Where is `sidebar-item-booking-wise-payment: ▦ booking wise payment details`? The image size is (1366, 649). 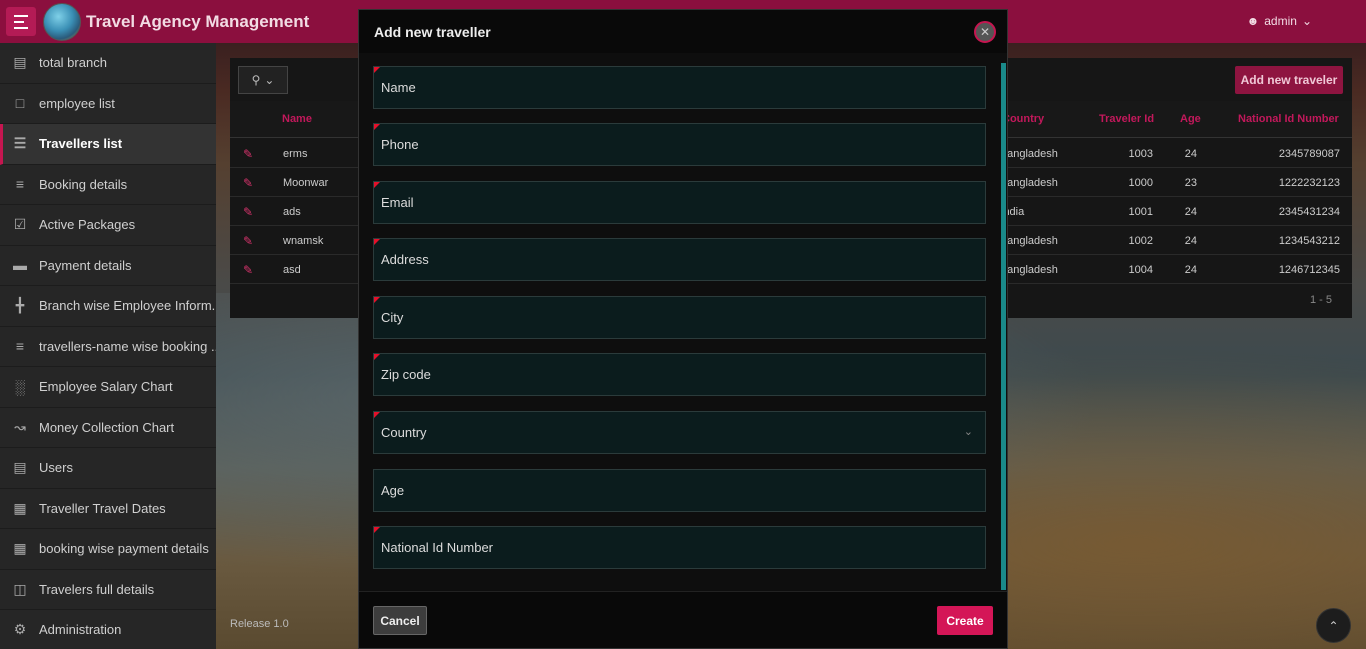
sidebar-item-booking-wise-payment: ▦ booking wise payment details is located at coordinates (108, 549).